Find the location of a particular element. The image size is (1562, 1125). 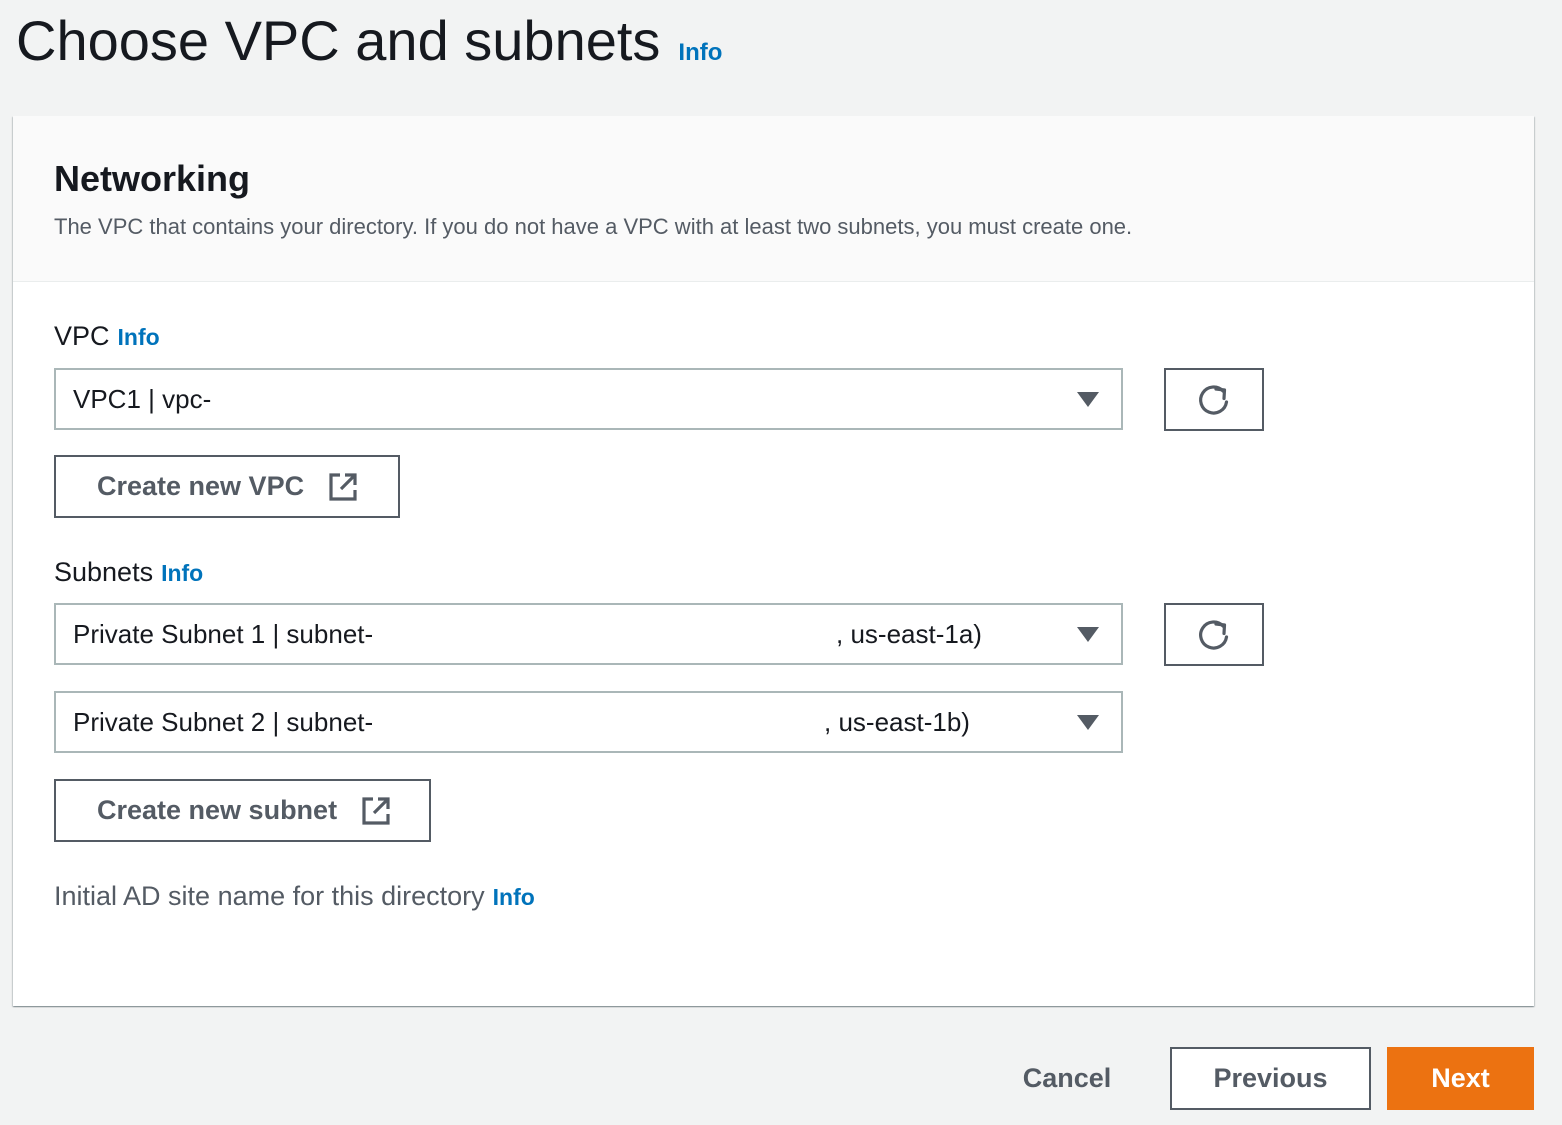

vpc-refresh-button is located at coordinates (1214, 399).